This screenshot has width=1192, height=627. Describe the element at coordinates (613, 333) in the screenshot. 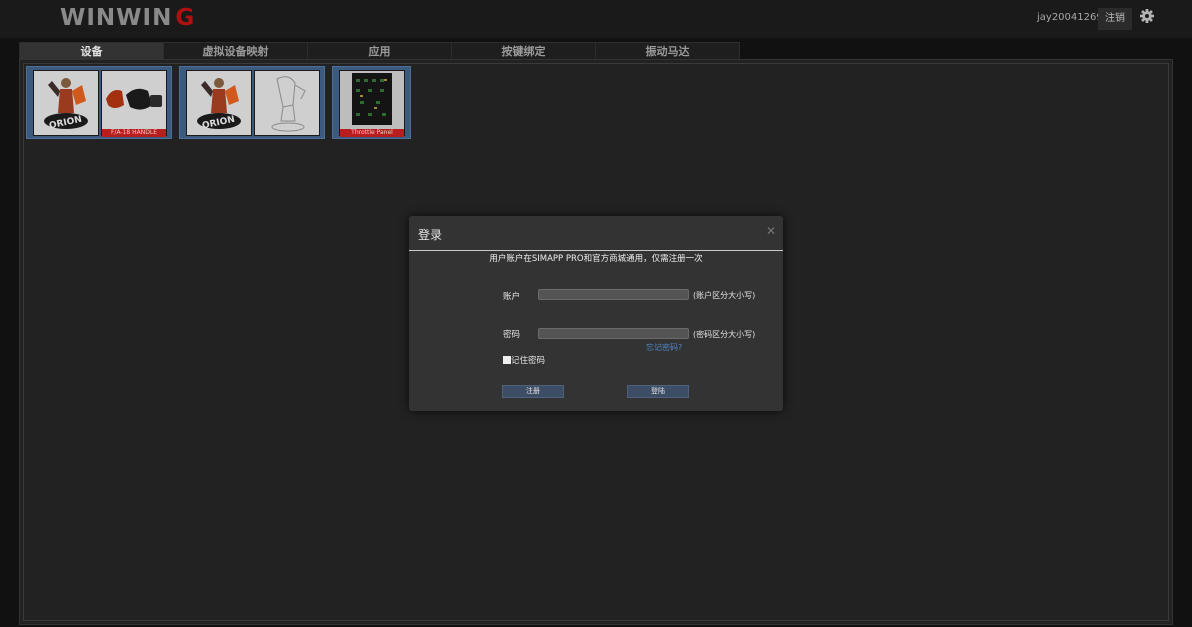

I see `password-input` at that location.